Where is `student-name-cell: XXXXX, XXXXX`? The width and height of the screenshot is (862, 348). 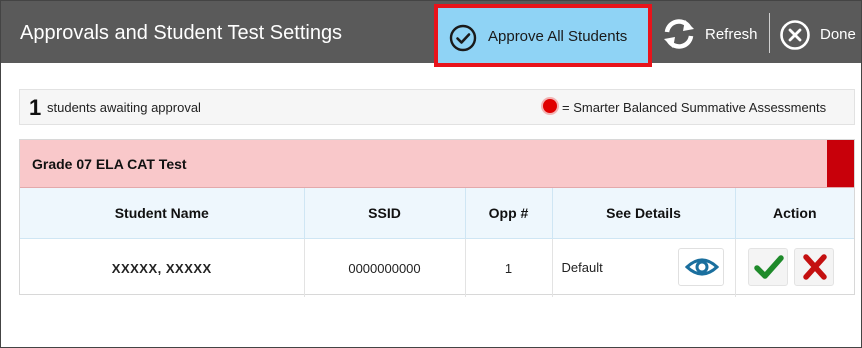 student-name-cell: XXXXX, XXXXX is located at coordinates (162, 267).